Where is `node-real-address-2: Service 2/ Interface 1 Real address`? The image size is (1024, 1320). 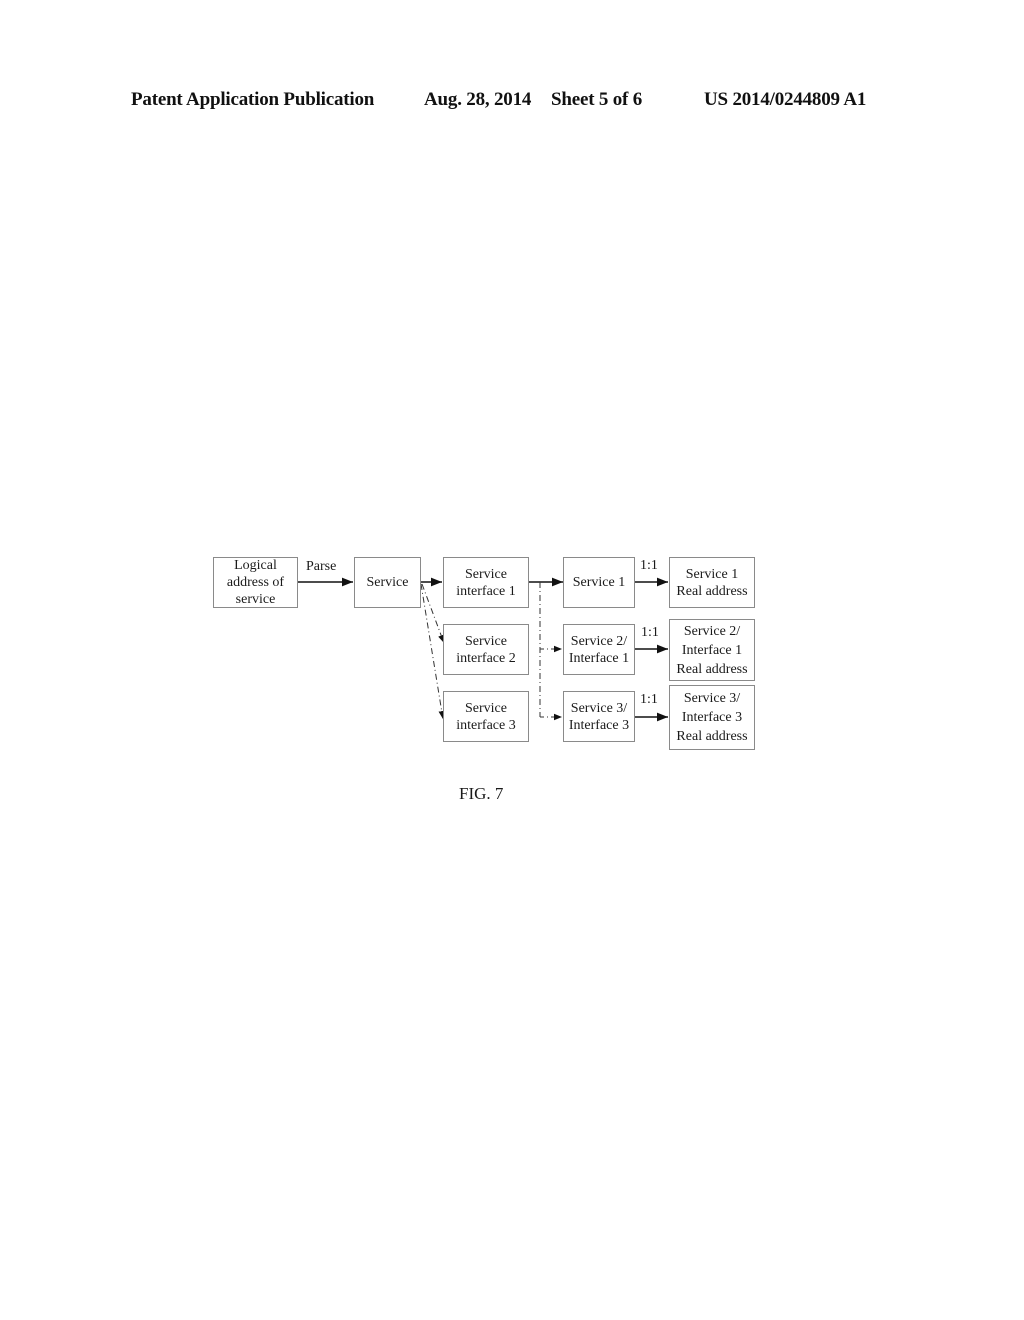 node-real-address-2: Service 2/ Interface 1 Real address is located at coordinates (712, 650).